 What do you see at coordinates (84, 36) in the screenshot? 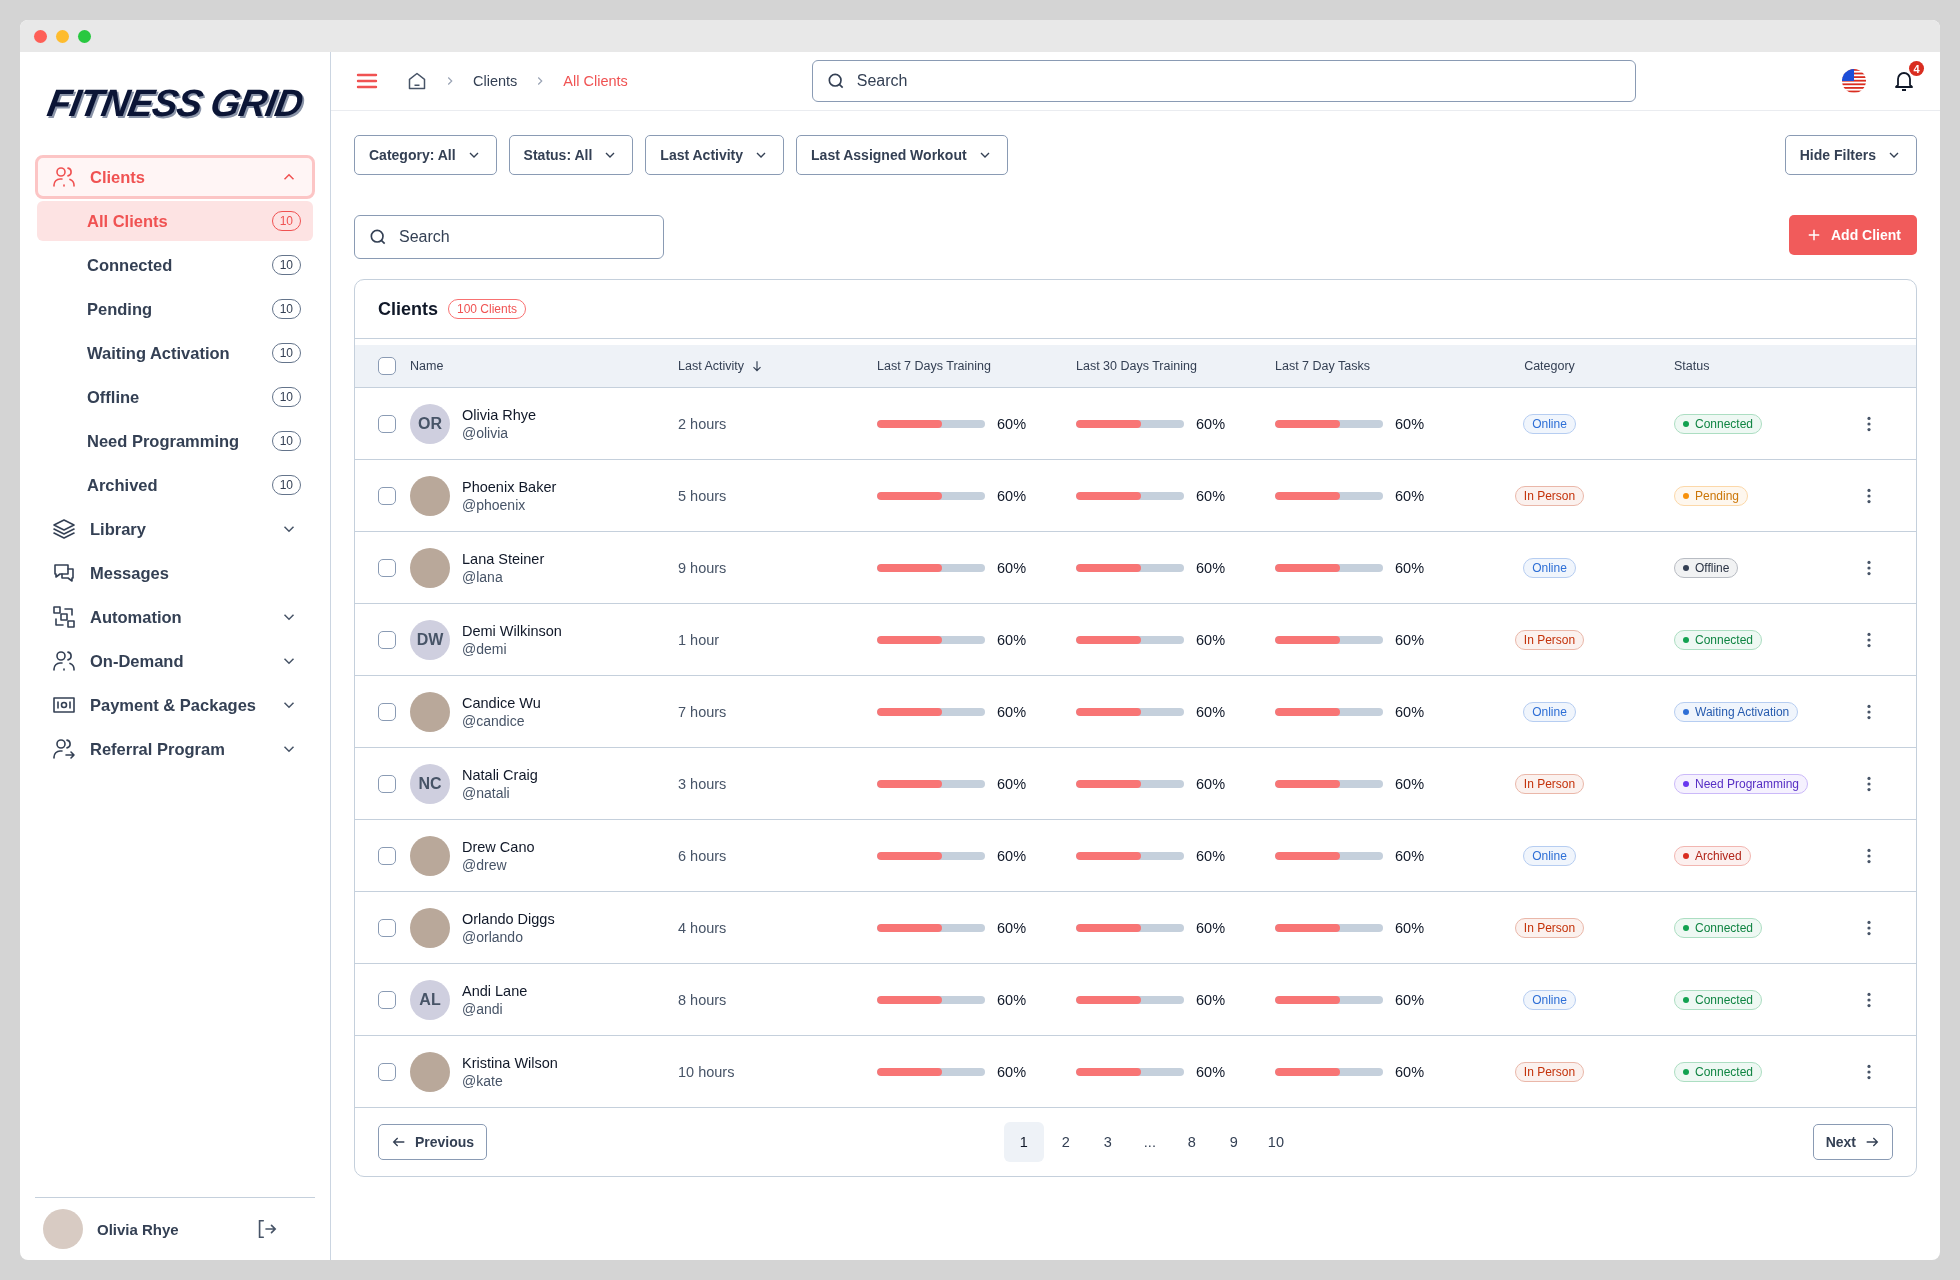
I see `maximize-window-dot` at bounding box center [84, 36].